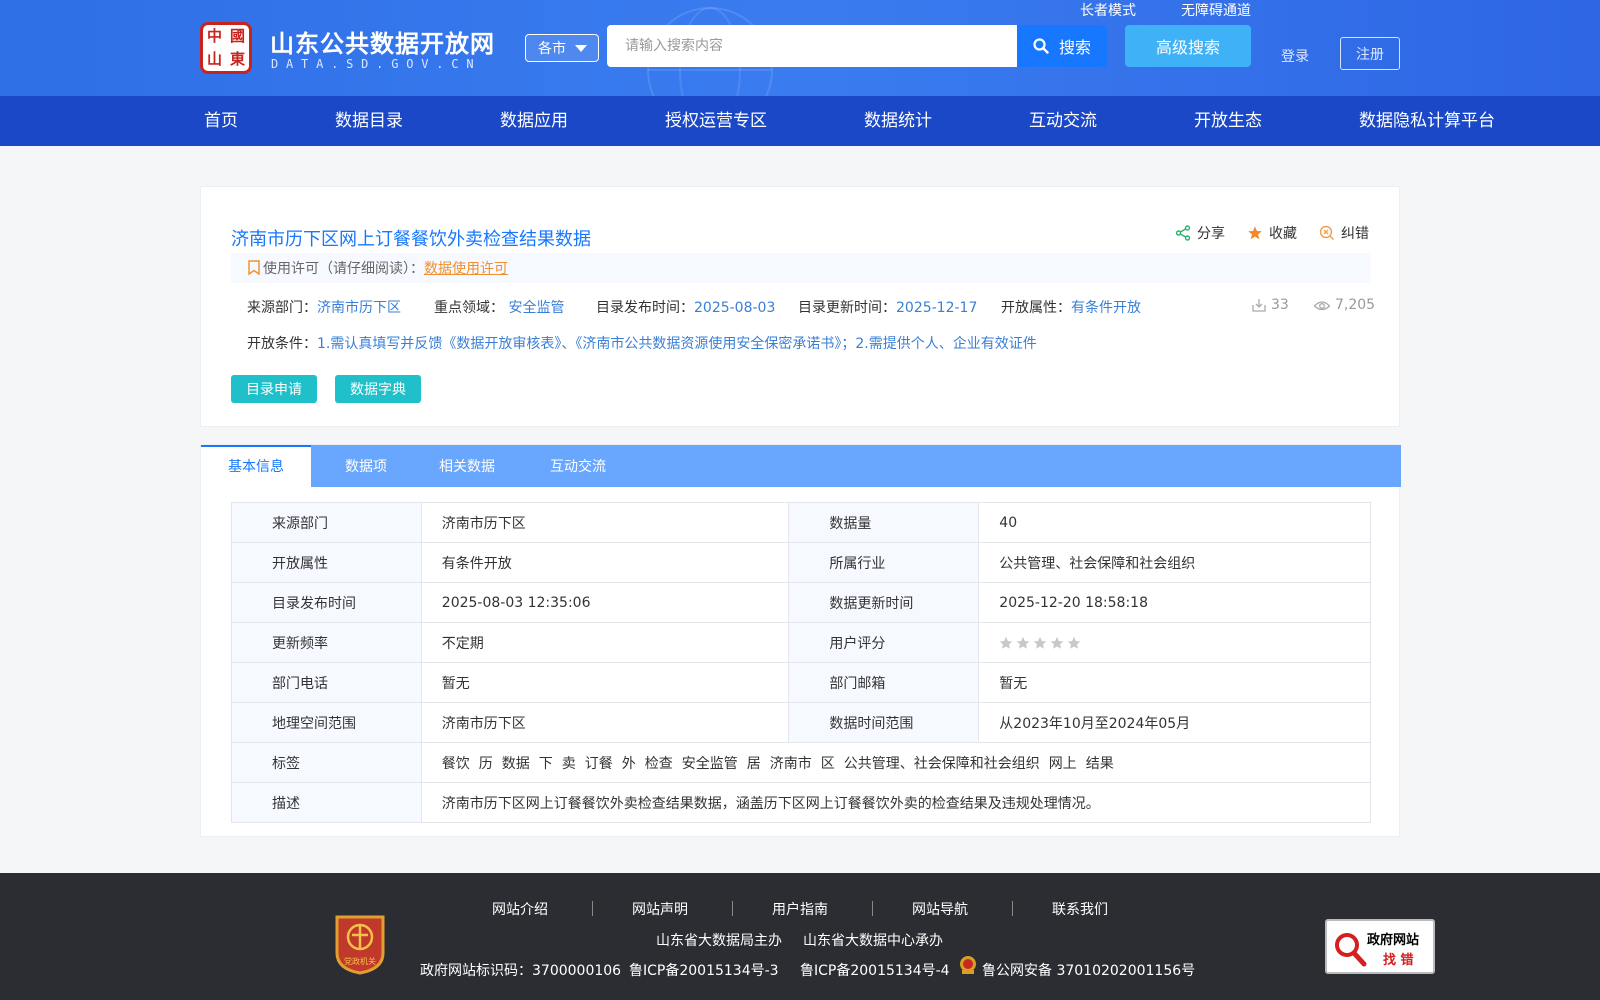  Describe the element at coordinates (360, 944) in the screenshot. I see `party-gov-agency-badge-icon: 党政机关` at that location.